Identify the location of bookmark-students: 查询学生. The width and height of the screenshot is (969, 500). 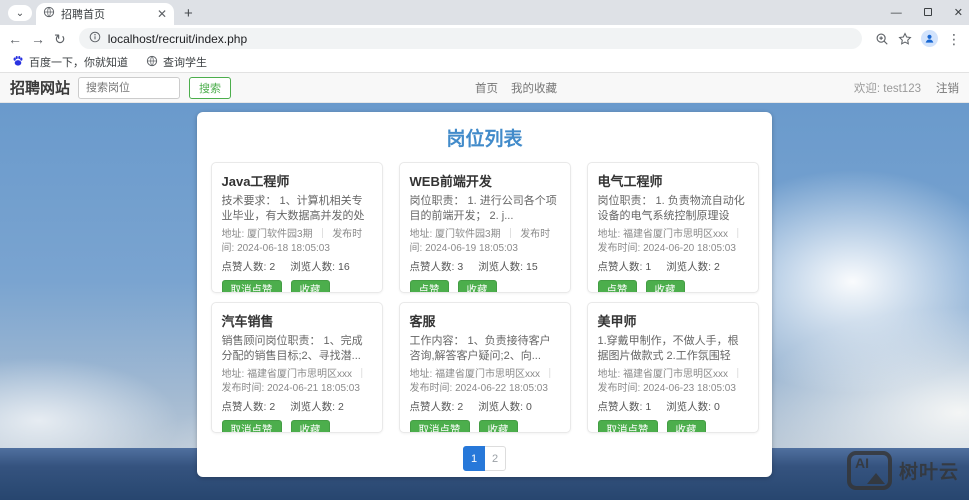
(176, 62).